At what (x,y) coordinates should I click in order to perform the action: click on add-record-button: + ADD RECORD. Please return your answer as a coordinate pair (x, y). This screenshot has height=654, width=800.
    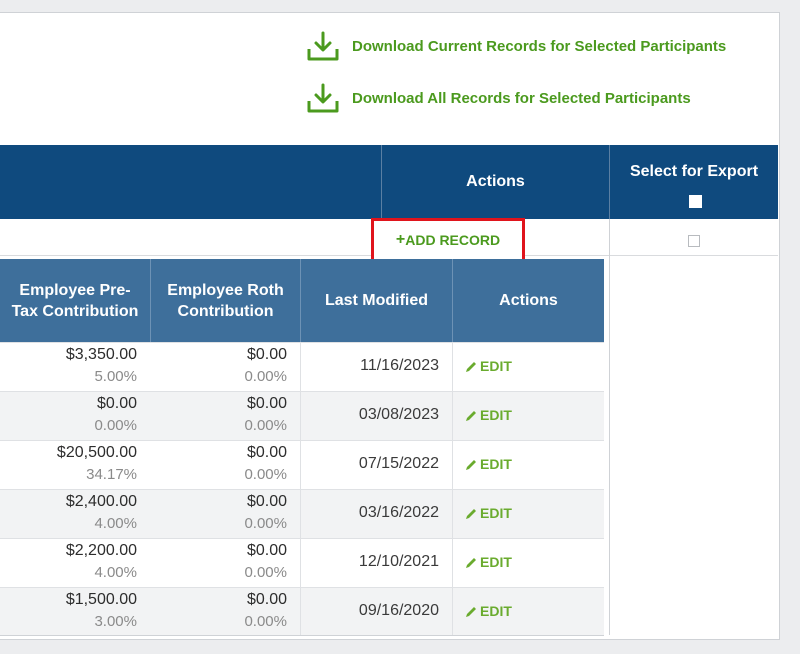
    Looking at the image, I should click on (448, 240).